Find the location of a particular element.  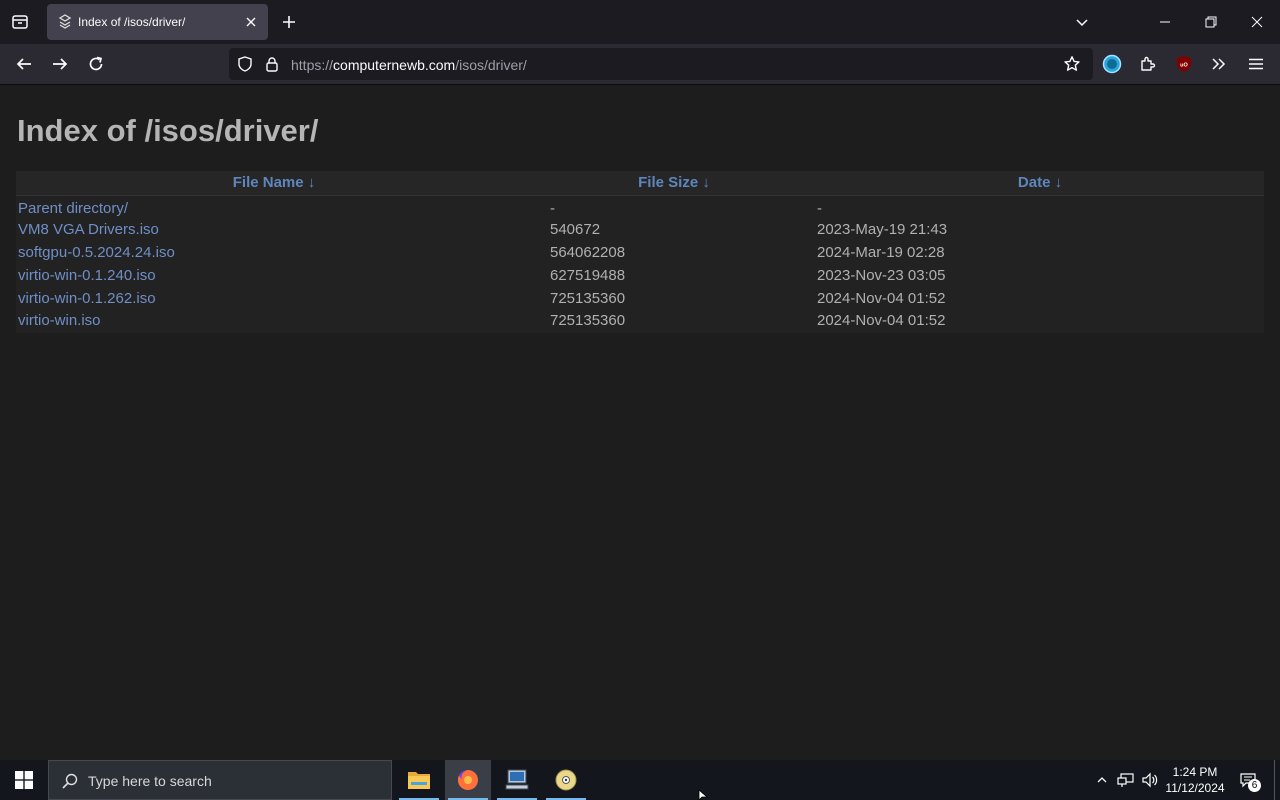

bookmark-star-icon is located at coordinates (1072, 64).